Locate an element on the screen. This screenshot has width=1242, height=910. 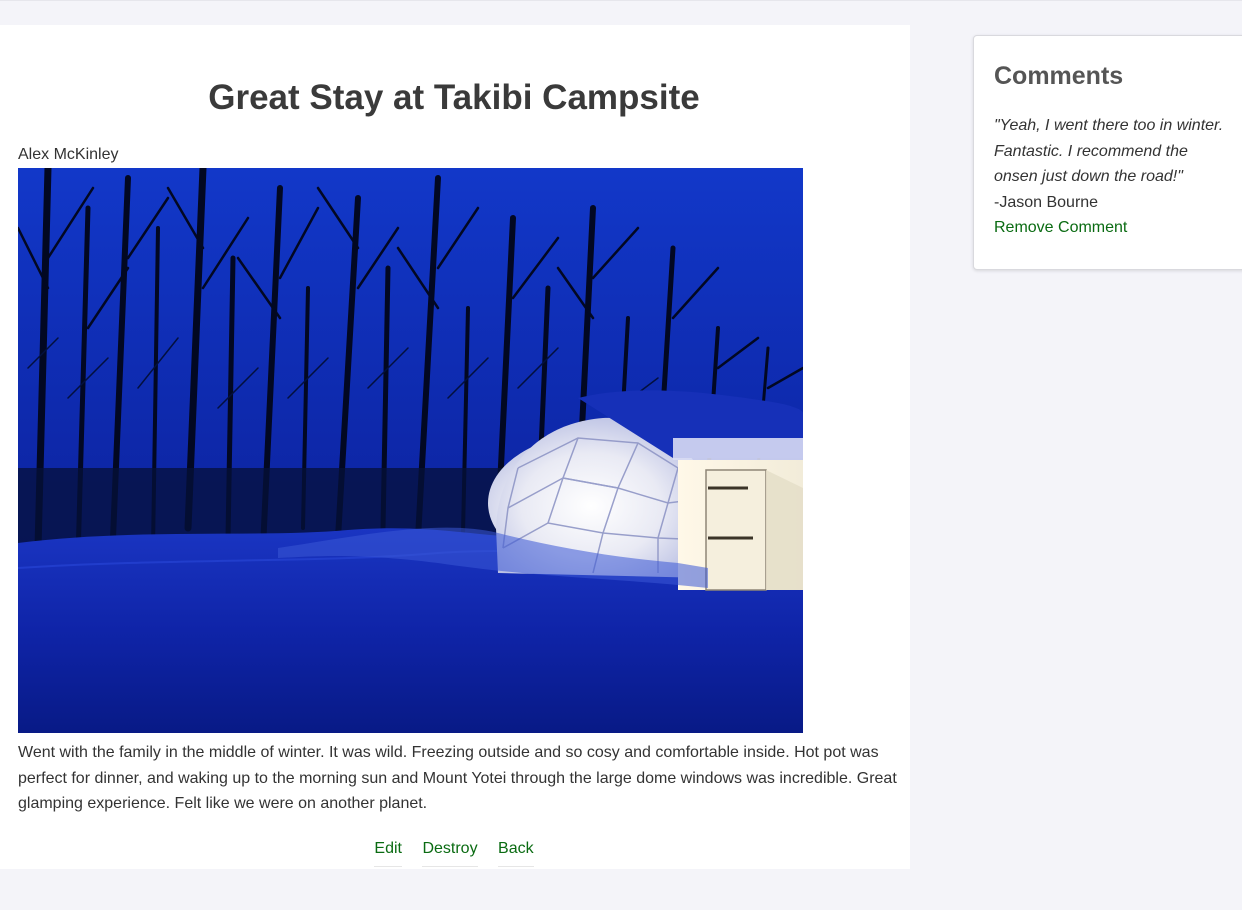
remove-comment-link: Remove Comment is located at coordinates (1060, 228).